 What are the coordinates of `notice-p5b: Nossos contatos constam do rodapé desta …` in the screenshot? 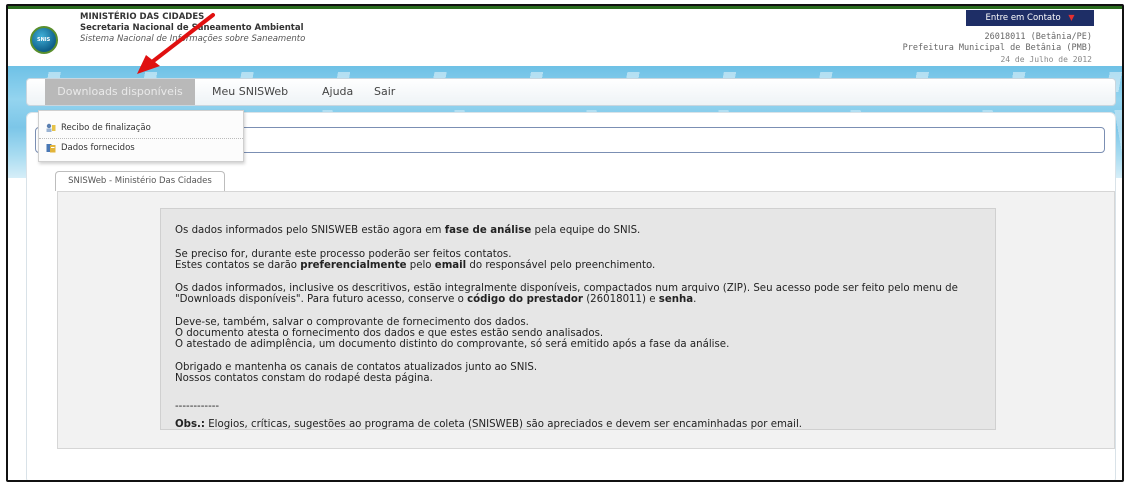 It's located at (304, 378).